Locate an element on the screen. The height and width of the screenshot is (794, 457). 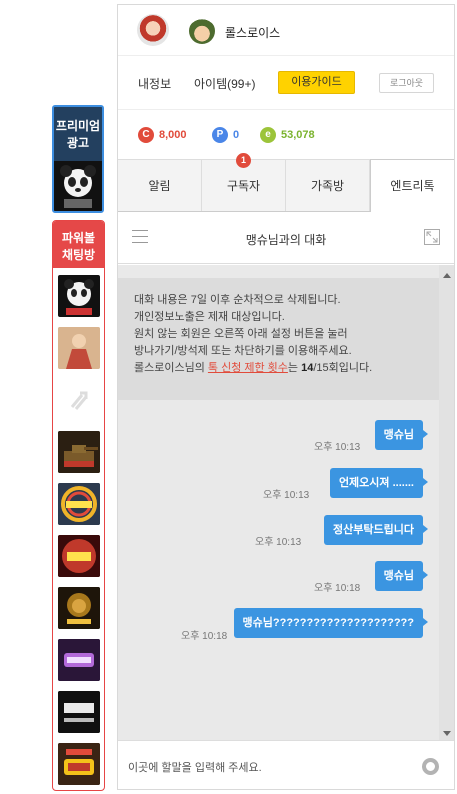
tab-label: 가족방 is located at coordinates (327, 186).